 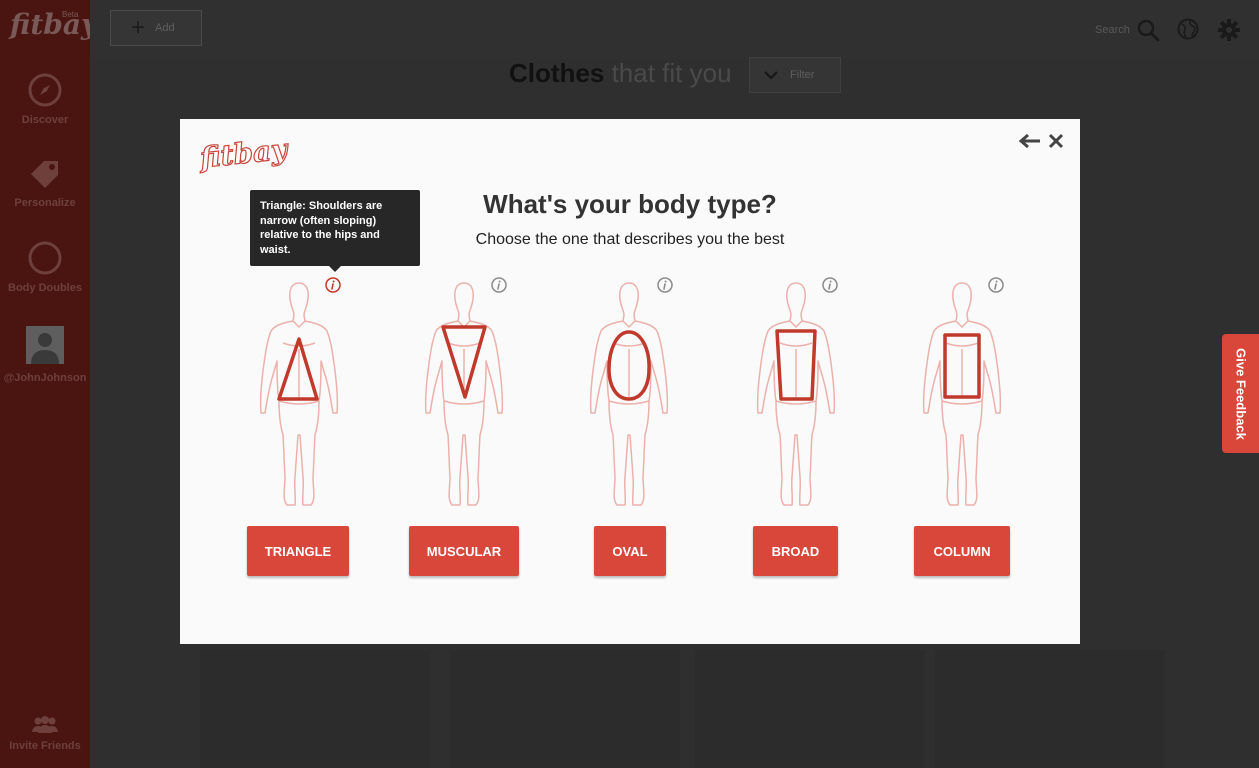 I want to click on modal-logo: fitbay, so click(x=243, y=153).